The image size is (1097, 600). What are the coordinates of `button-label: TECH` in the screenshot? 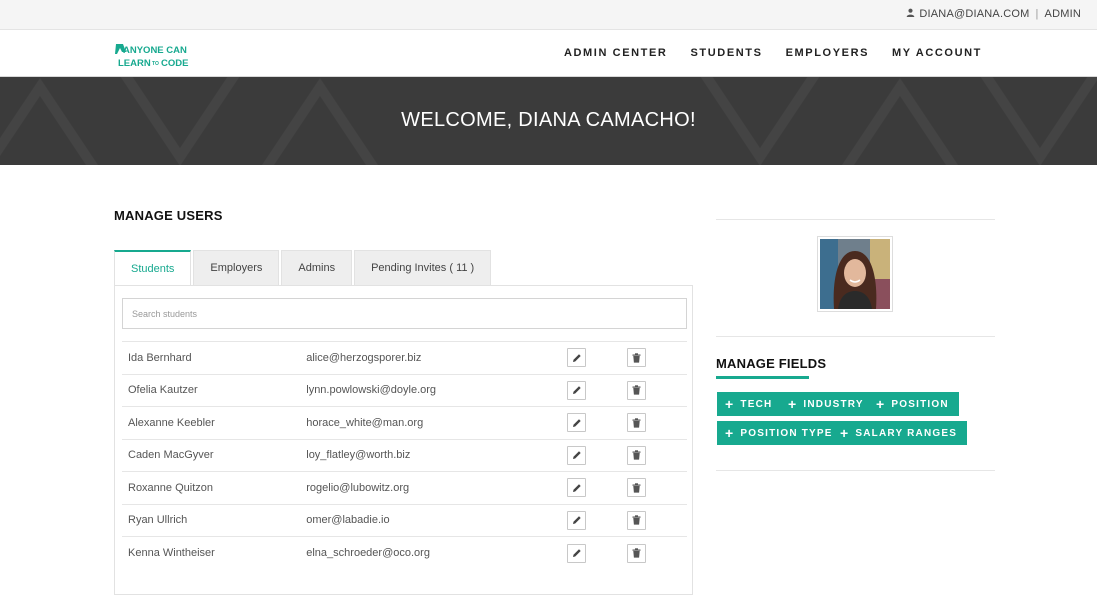 It's located at (756, 404).